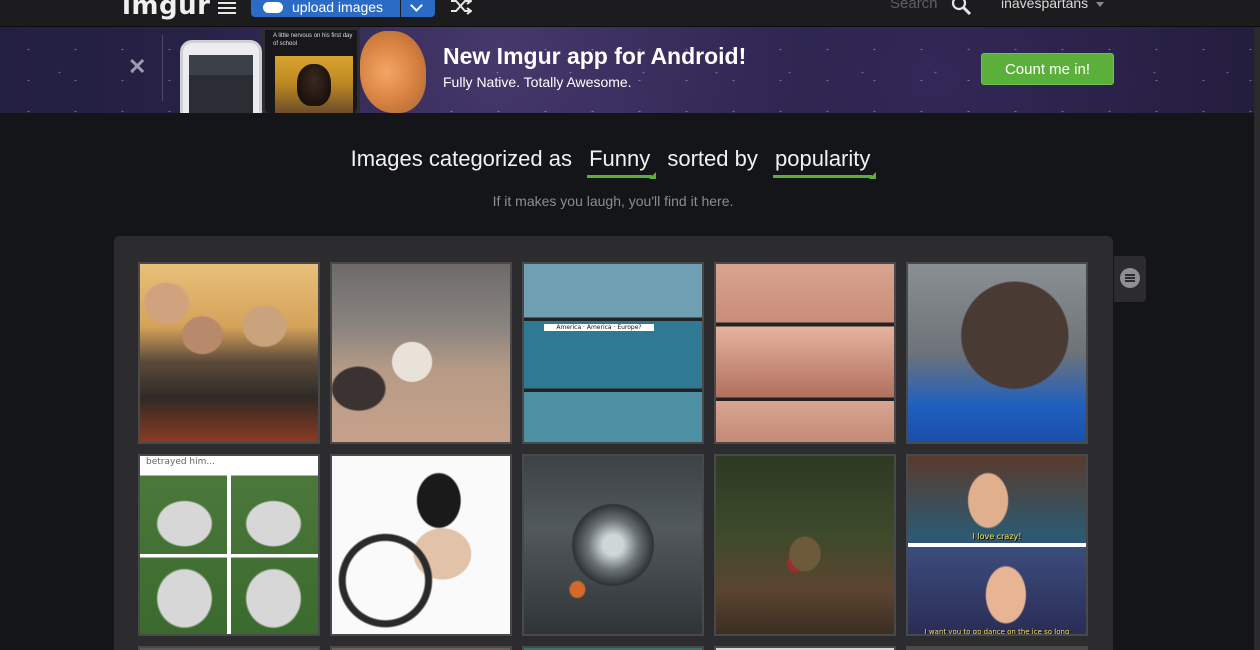  I want to click on banner-subtitle: Fully Native. Totally Awesome., so click(537, 82).